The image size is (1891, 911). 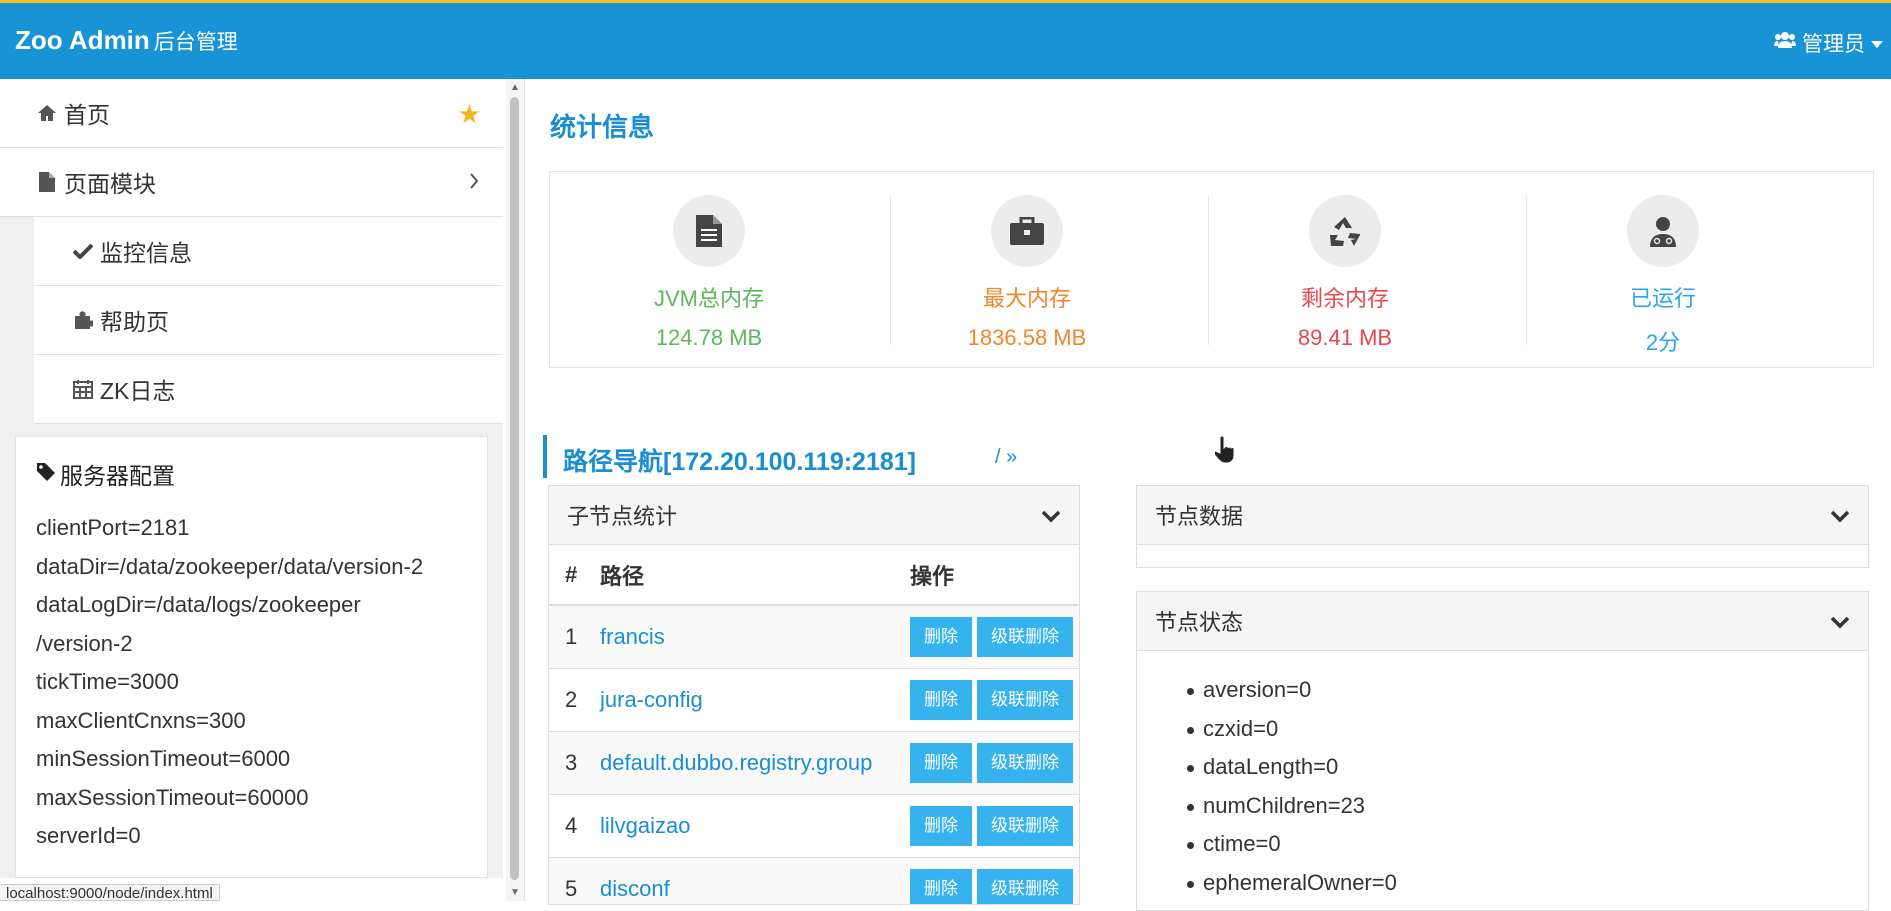 I want to click on panel-title: 节点数据, so click(x=1199, y=516).